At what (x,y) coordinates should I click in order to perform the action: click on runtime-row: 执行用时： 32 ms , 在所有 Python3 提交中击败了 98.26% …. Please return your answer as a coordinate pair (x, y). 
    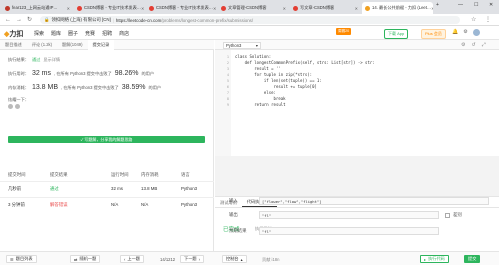
    Looking at the image, I should click on (81, 73).